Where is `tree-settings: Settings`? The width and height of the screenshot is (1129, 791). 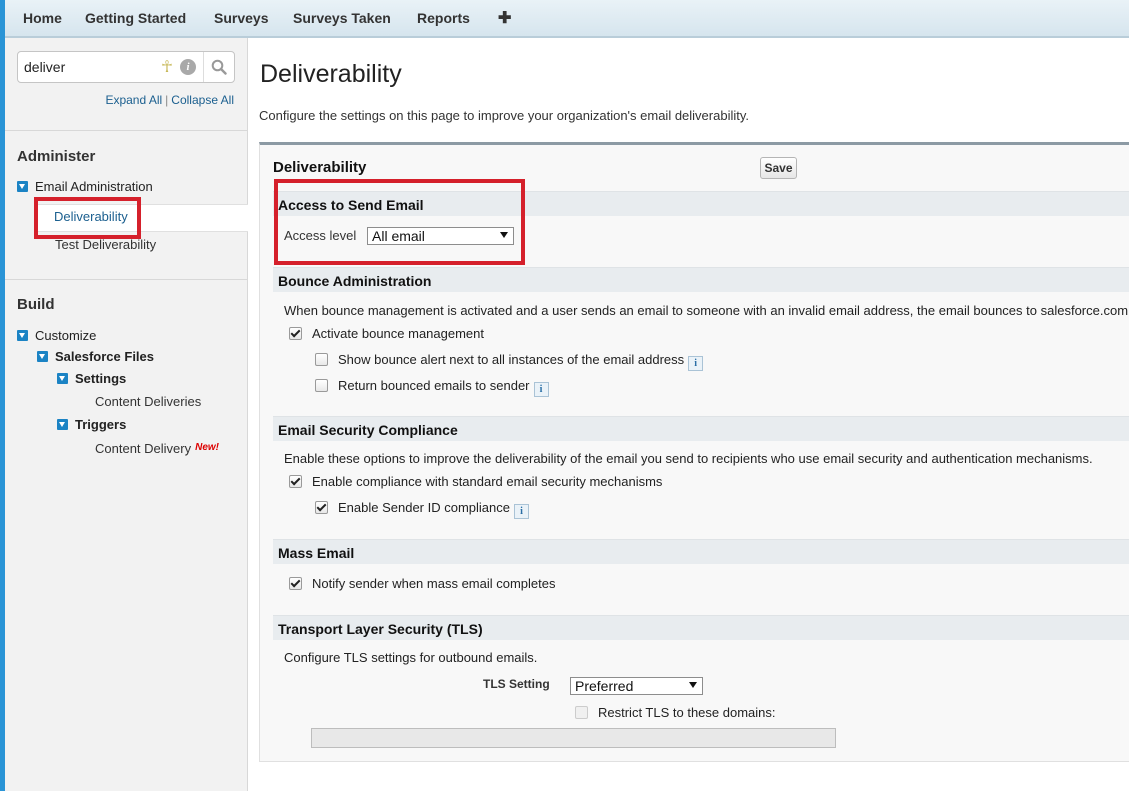
tree-settings: Settings is located at coordinates (91, 380).